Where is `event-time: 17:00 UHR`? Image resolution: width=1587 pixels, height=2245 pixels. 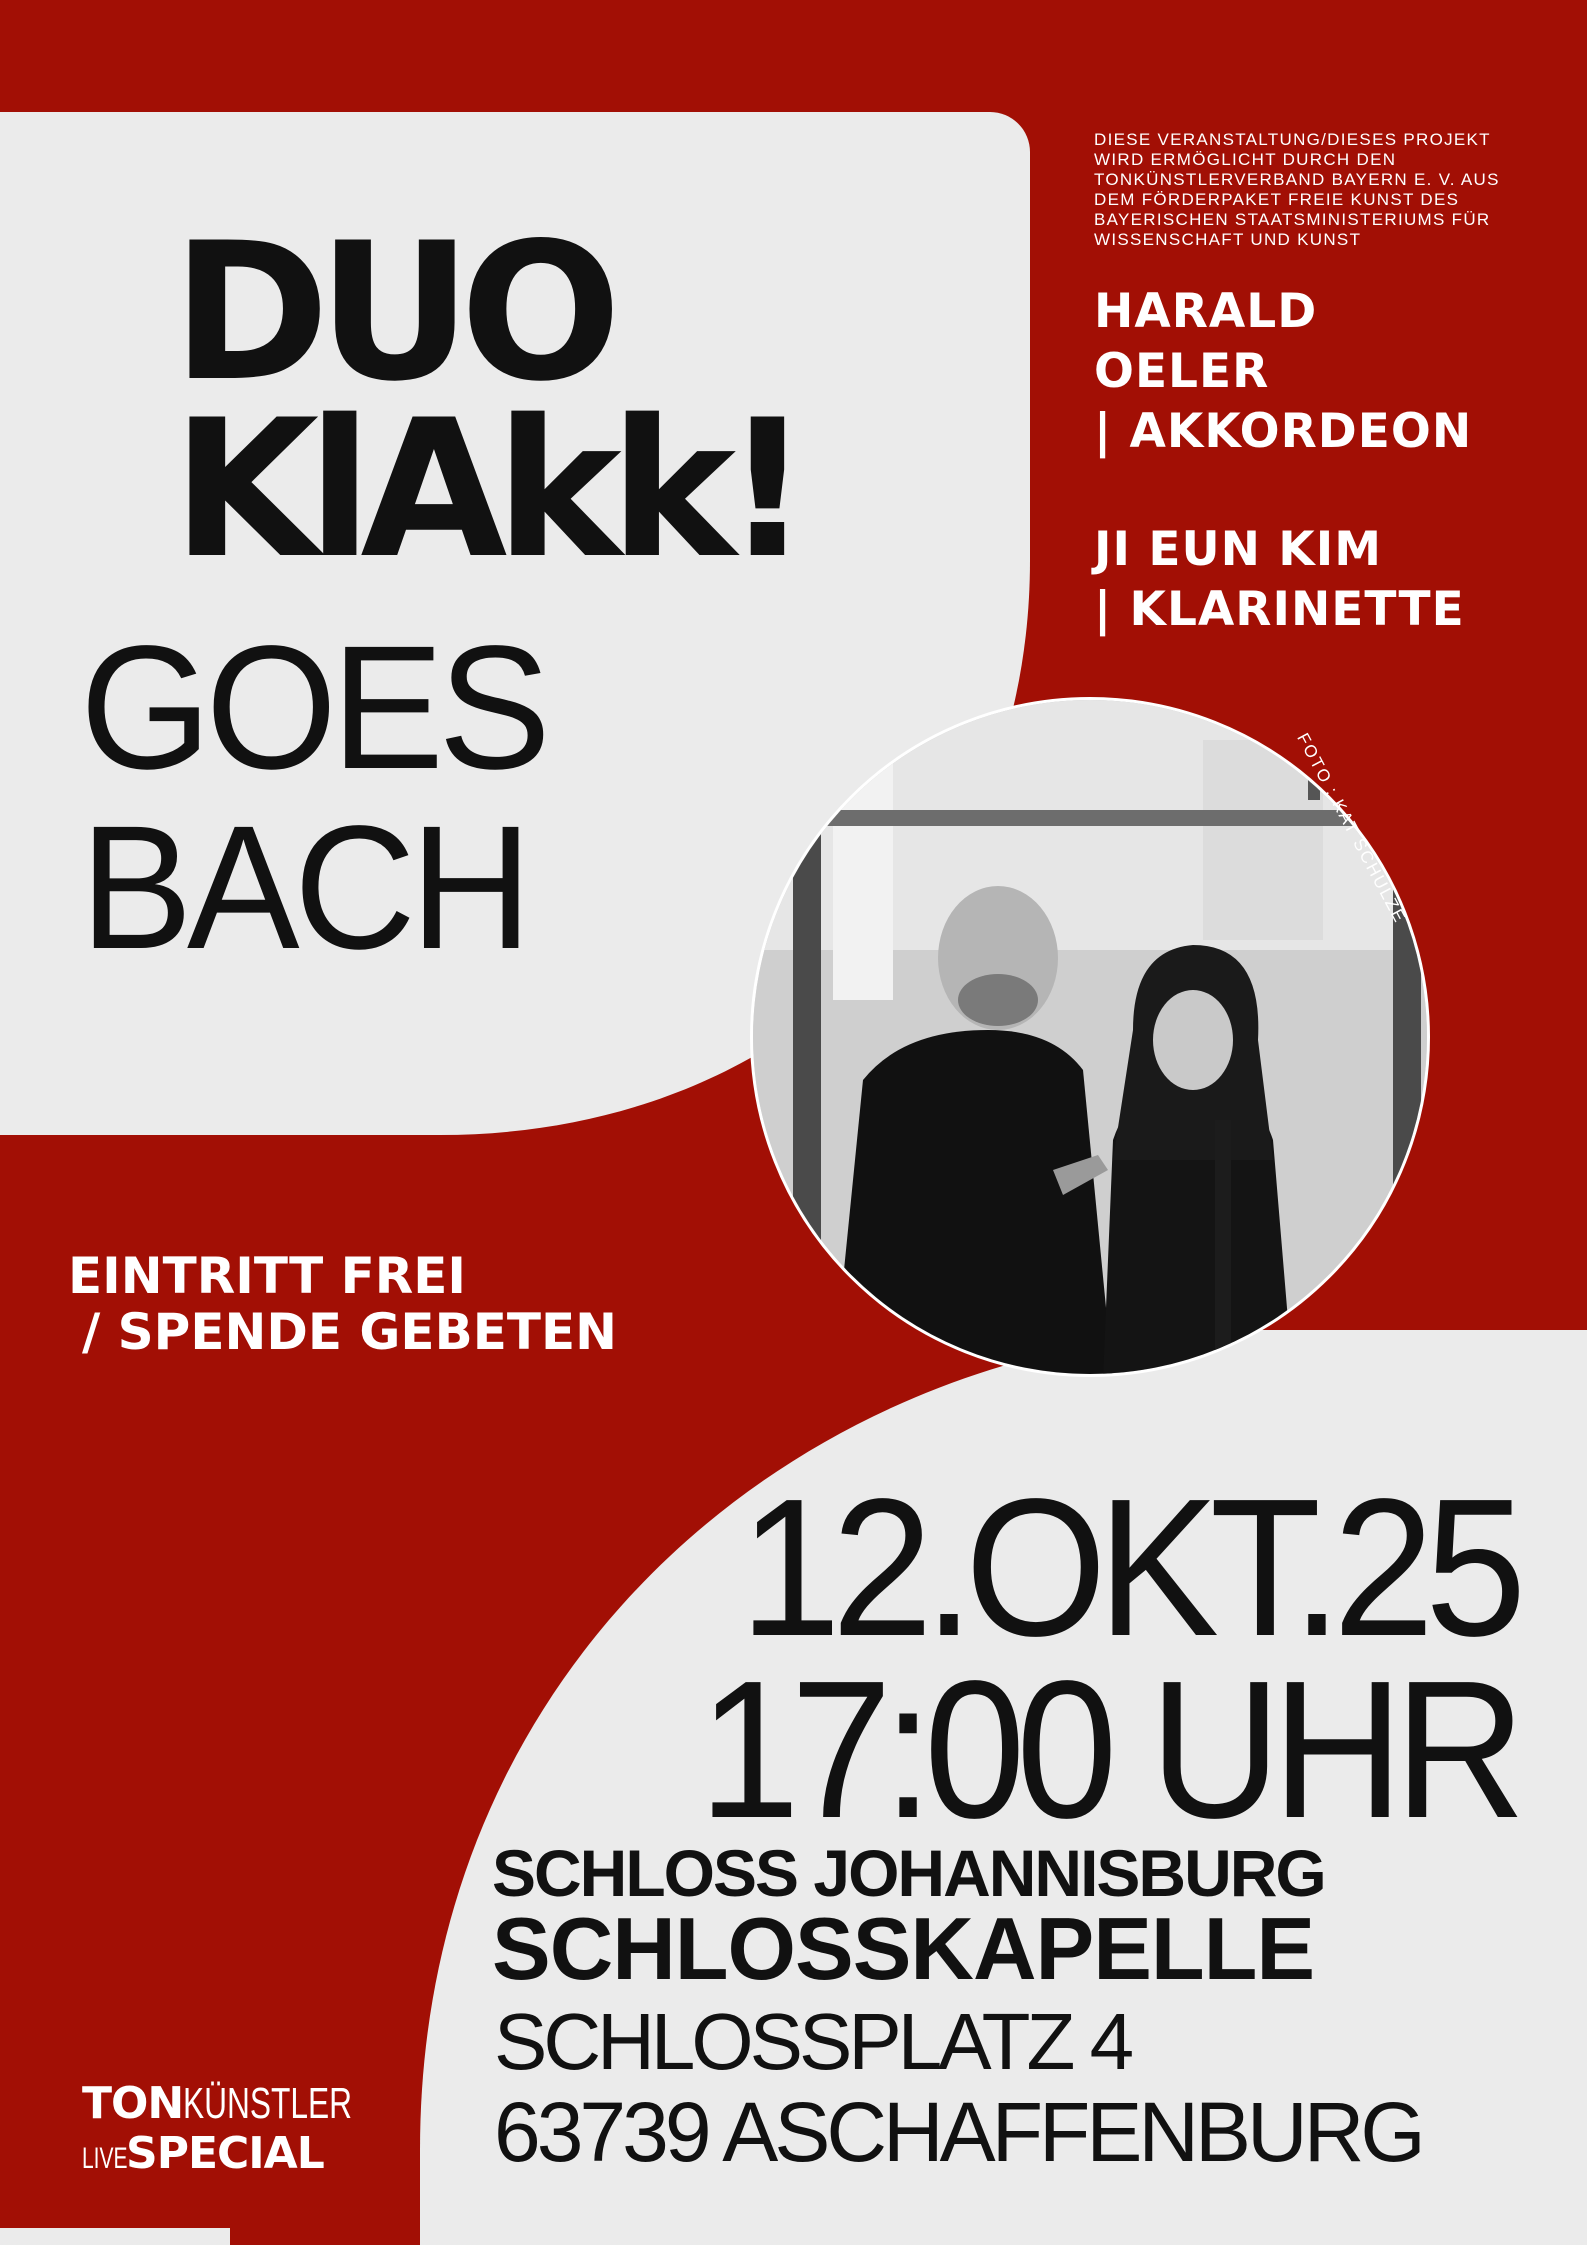
event-time: 17:00 UHR is located at coordinates (1112, 1749).